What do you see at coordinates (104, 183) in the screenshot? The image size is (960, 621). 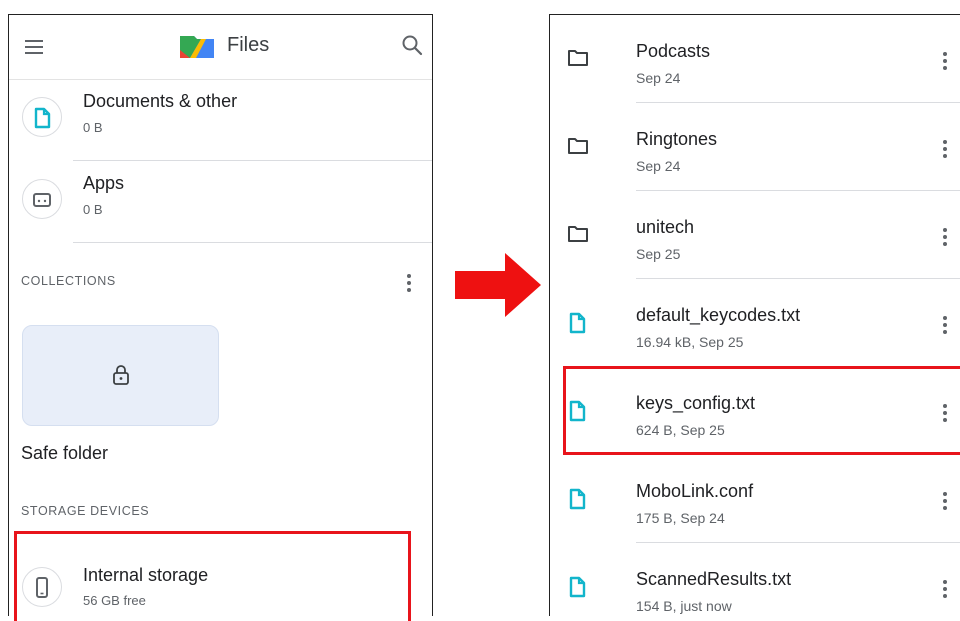 I see `category-title: Apps` at bounding box center [104, 183].